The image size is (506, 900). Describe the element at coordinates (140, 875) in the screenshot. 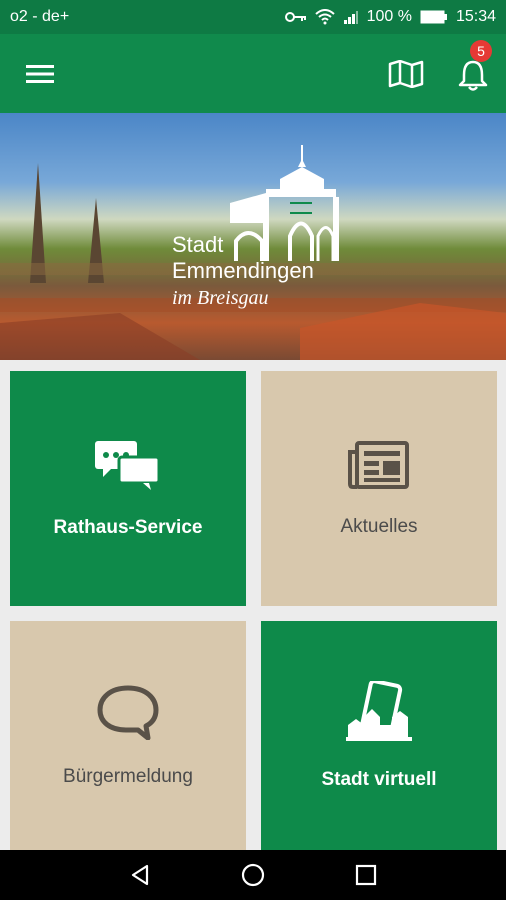

I see `back-icon` at that location.